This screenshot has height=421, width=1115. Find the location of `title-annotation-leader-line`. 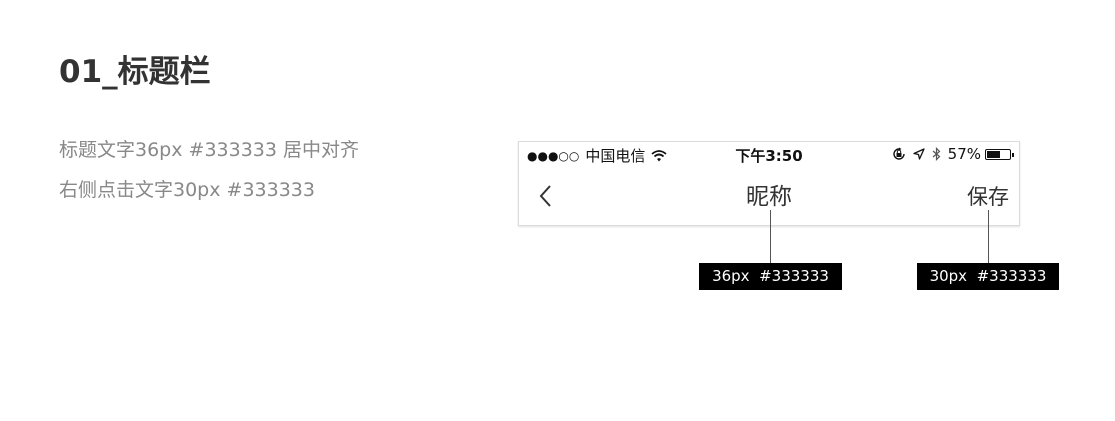

title-annotation-leader-line is located at coordinates (770, 237).